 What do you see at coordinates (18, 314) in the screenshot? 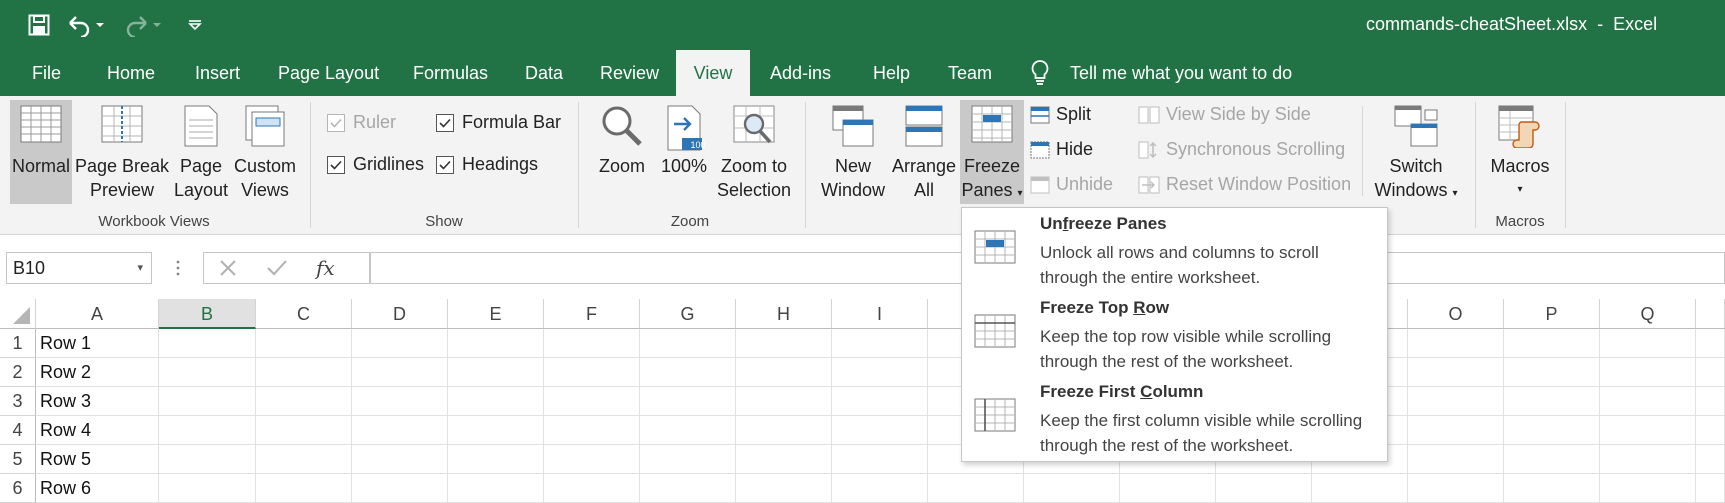
I see `select-all-corner` at bounding box center [18, 314].